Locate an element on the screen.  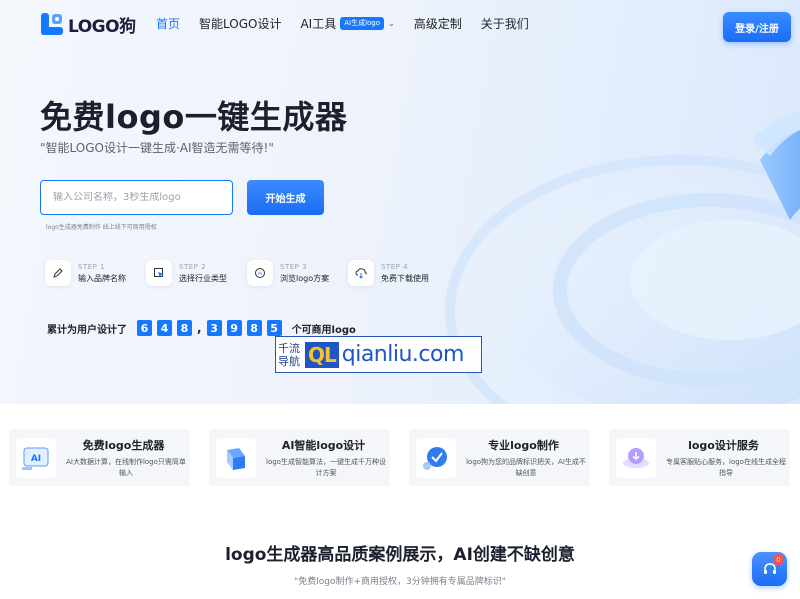
notification-badge: 0 is located at coordinates (778, 559).